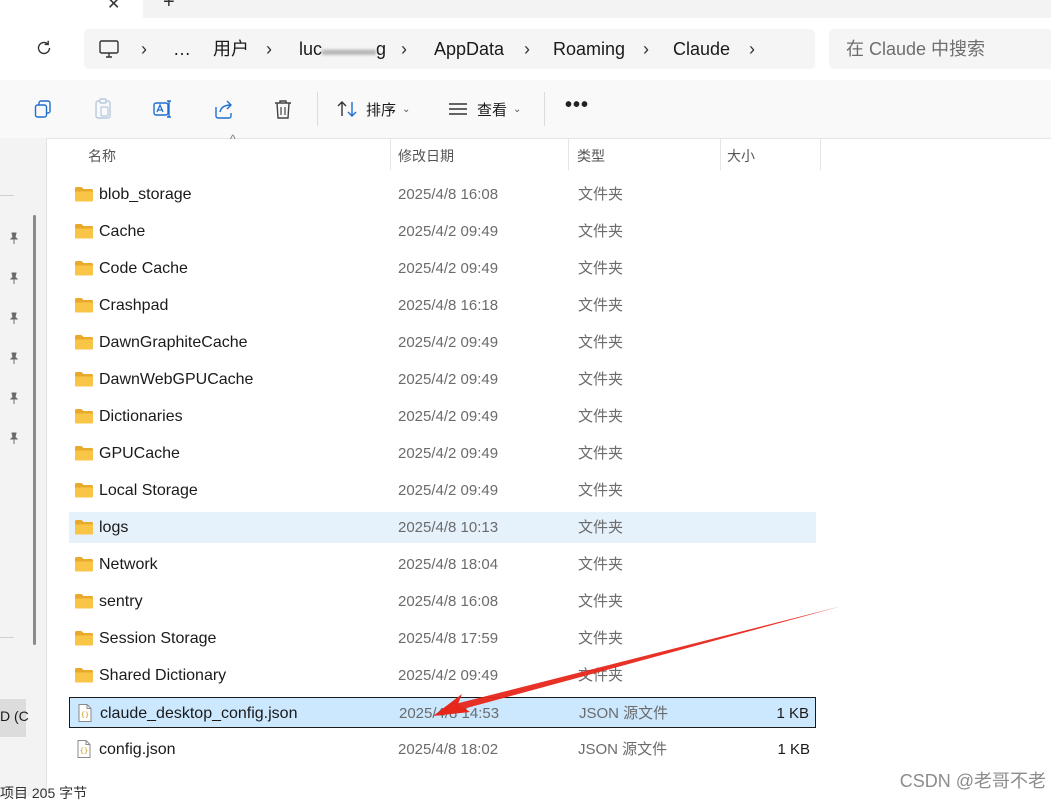 The height and width of the screenshot is (803, 1051). I want to click on folder-row: DawnWebGPUCache 2025/4/2 09:49 文件夹, so click(442, 379).